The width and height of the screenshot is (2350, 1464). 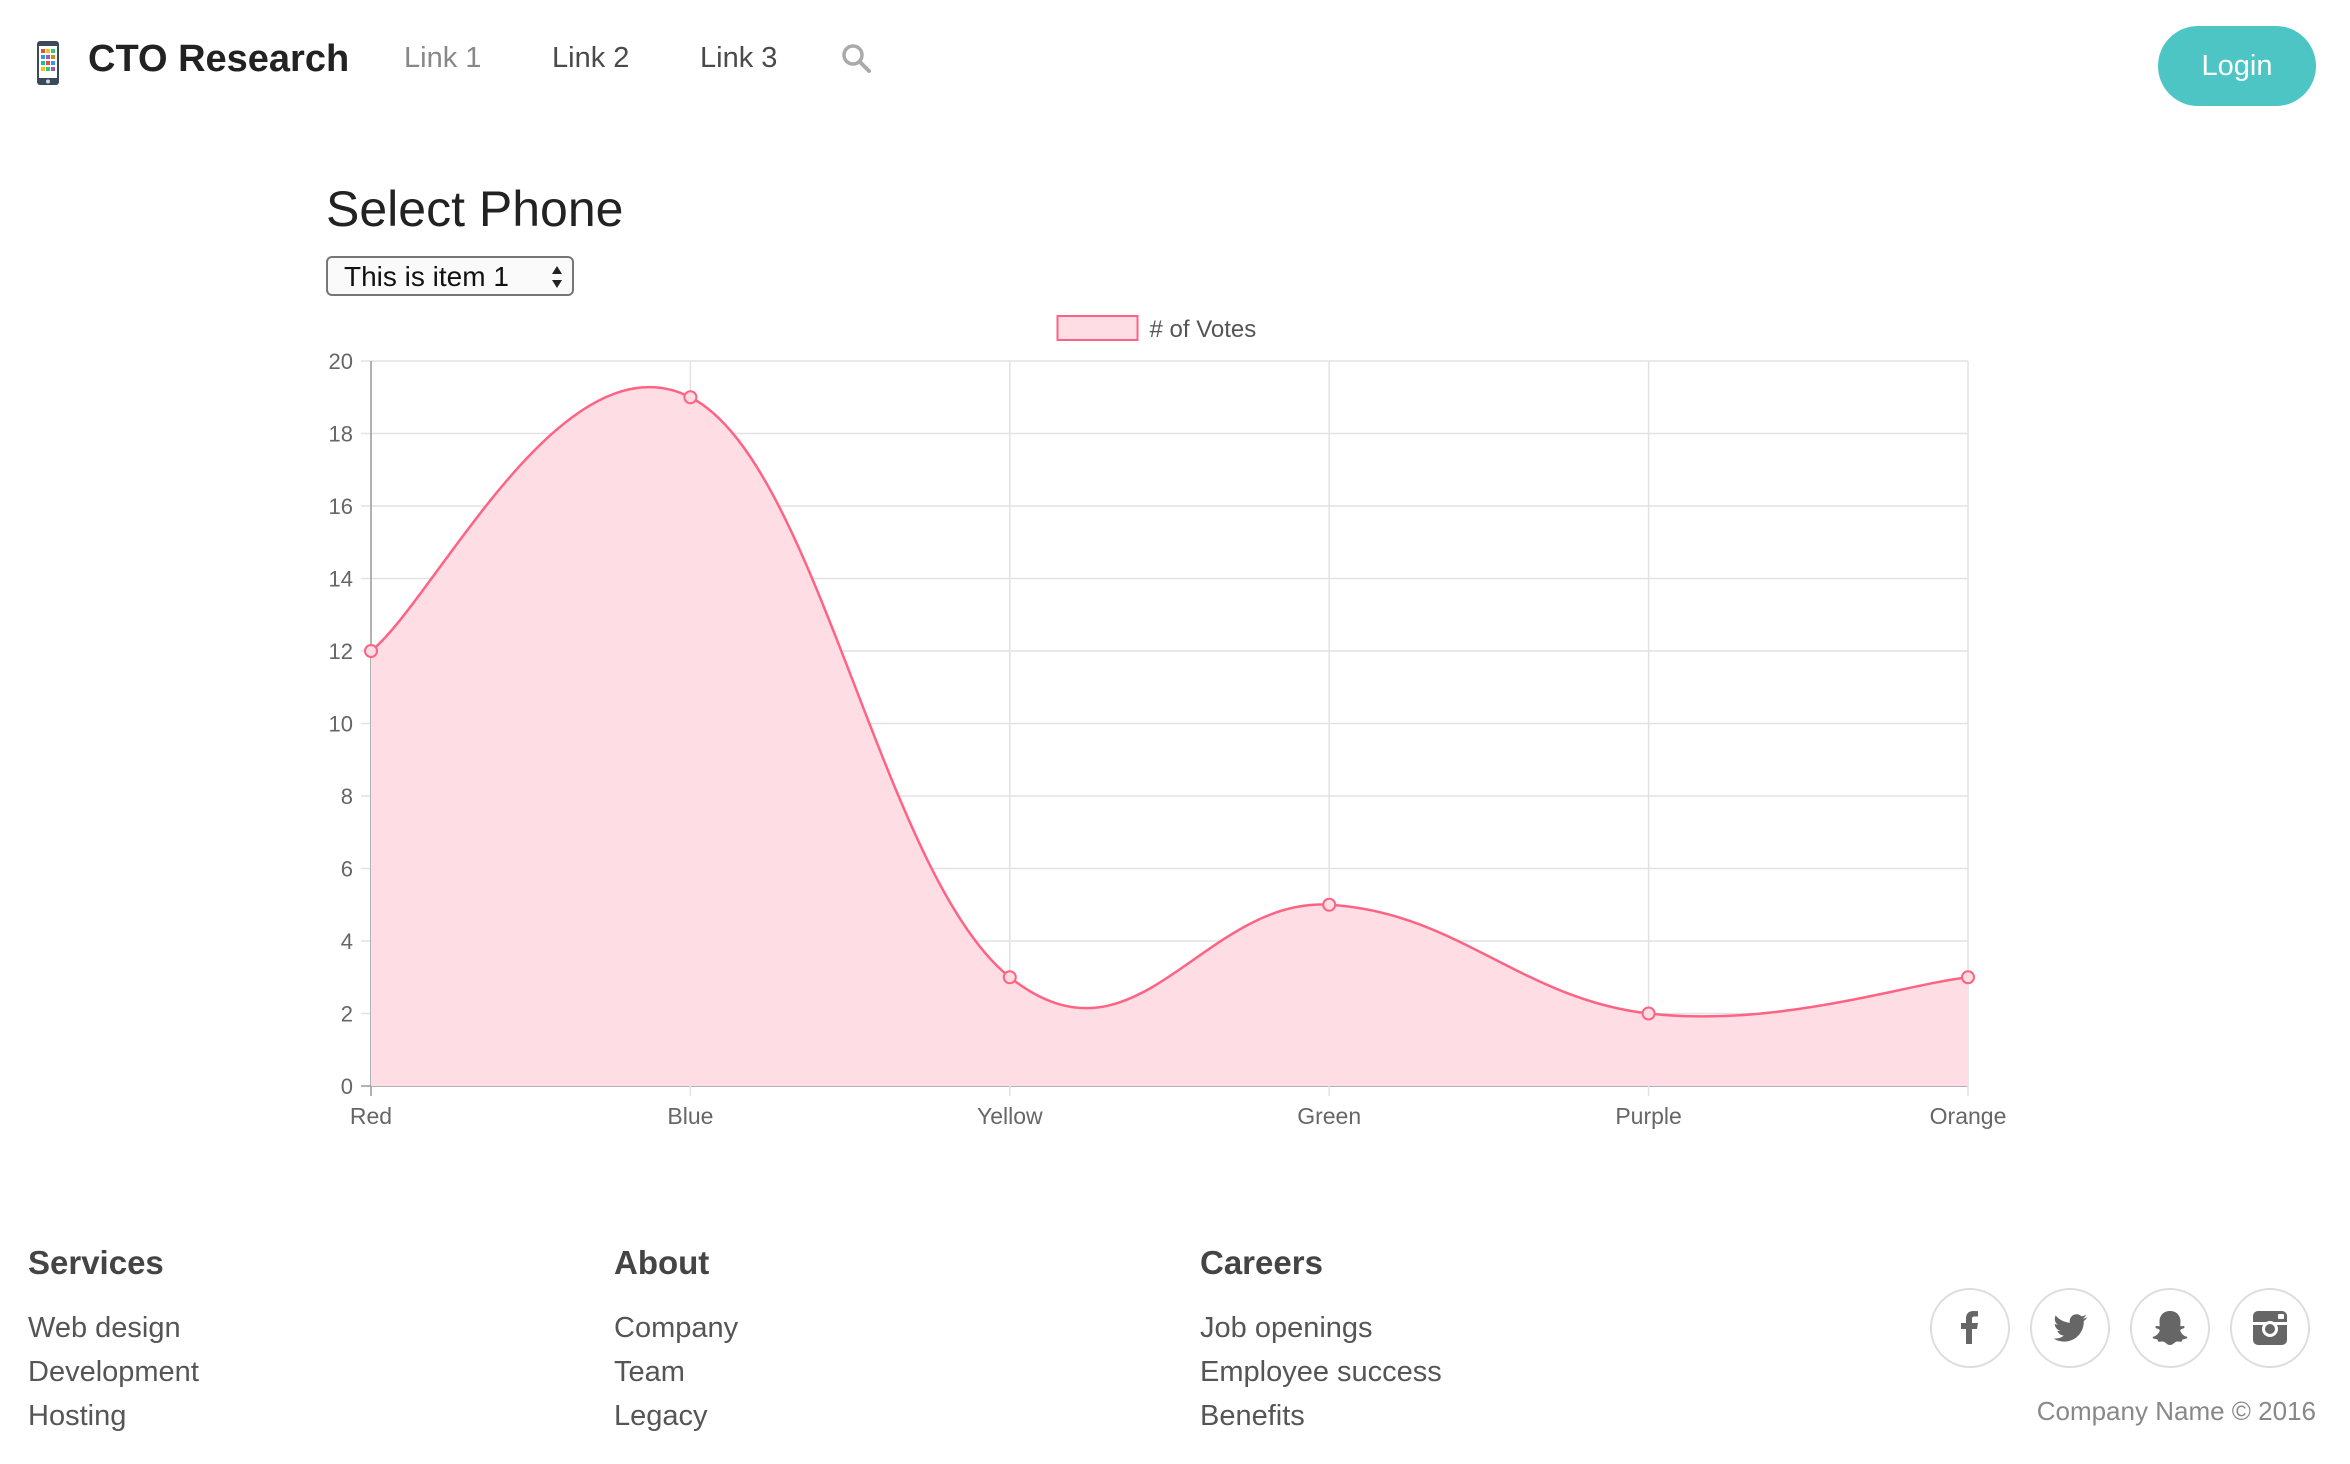 I want to click on twitter-button, so click(x=2070, y=1328).